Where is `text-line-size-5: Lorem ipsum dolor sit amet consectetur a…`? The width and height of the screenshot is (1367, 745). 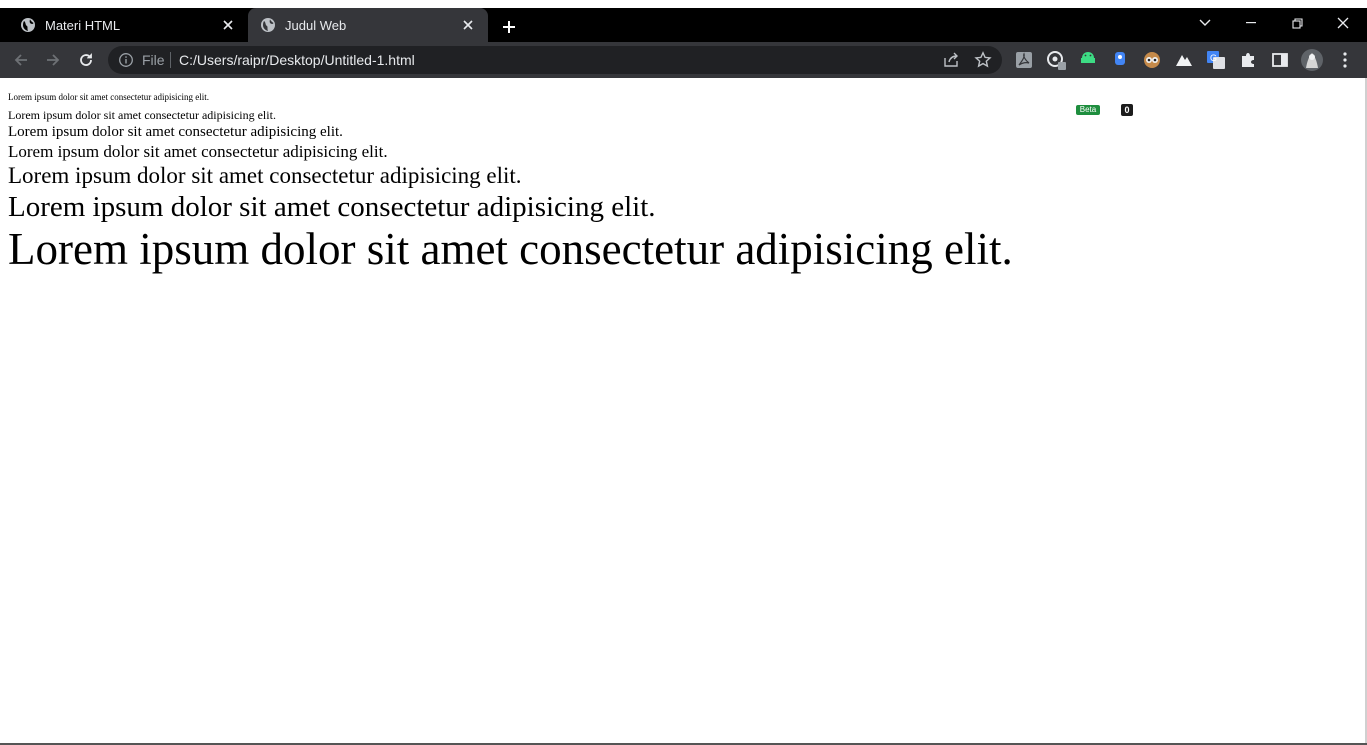
text-line-size-5: Lorem ipsum dolor sit amet consectetur a… is located at coordinates (265, 175).